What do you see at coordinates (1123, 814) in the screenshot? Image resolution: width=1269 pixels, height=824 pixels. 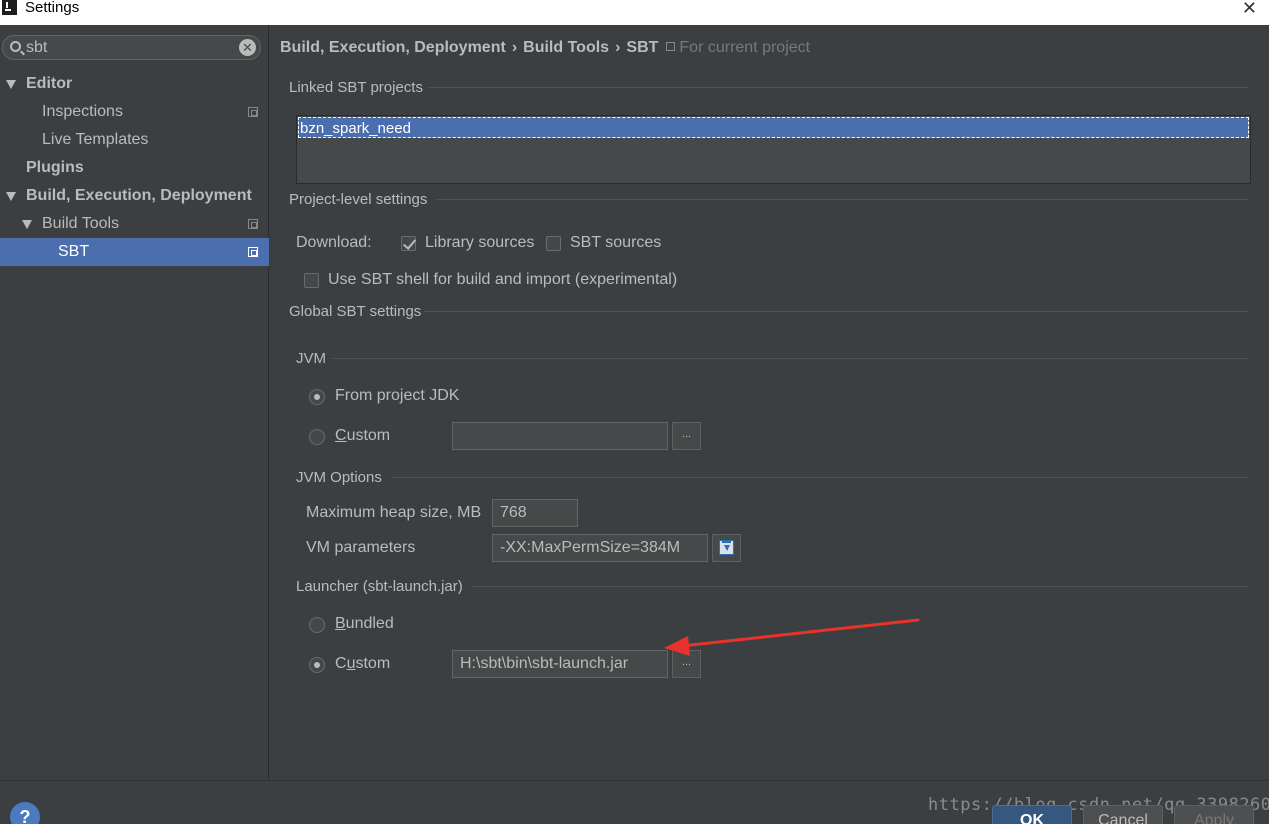 I see `cancel-button: Cancel` at bounding box center [1123, 814].